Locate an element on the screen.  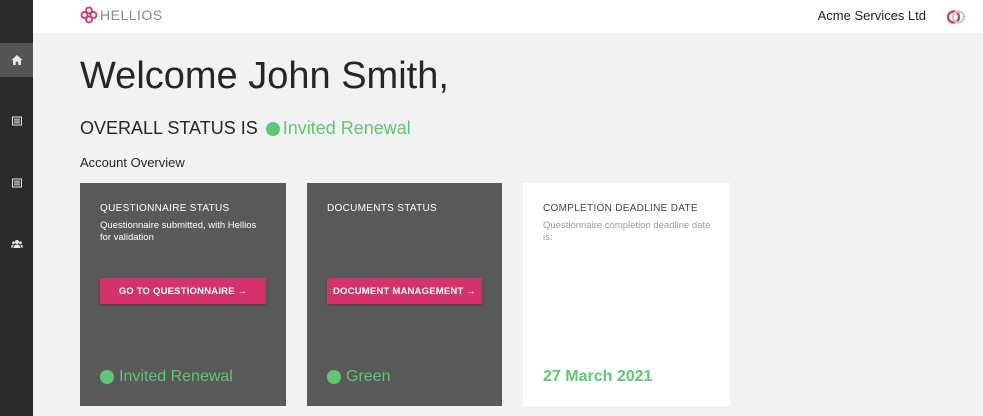
card-status: Invited Renewal is located at coordinates (166, 377).